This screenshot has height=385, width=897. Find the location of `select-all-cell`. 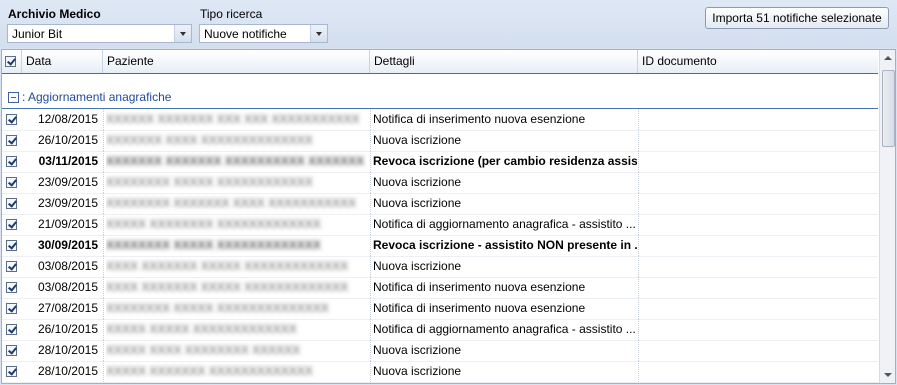

select-all-cell is located at coordinates (12, 61).